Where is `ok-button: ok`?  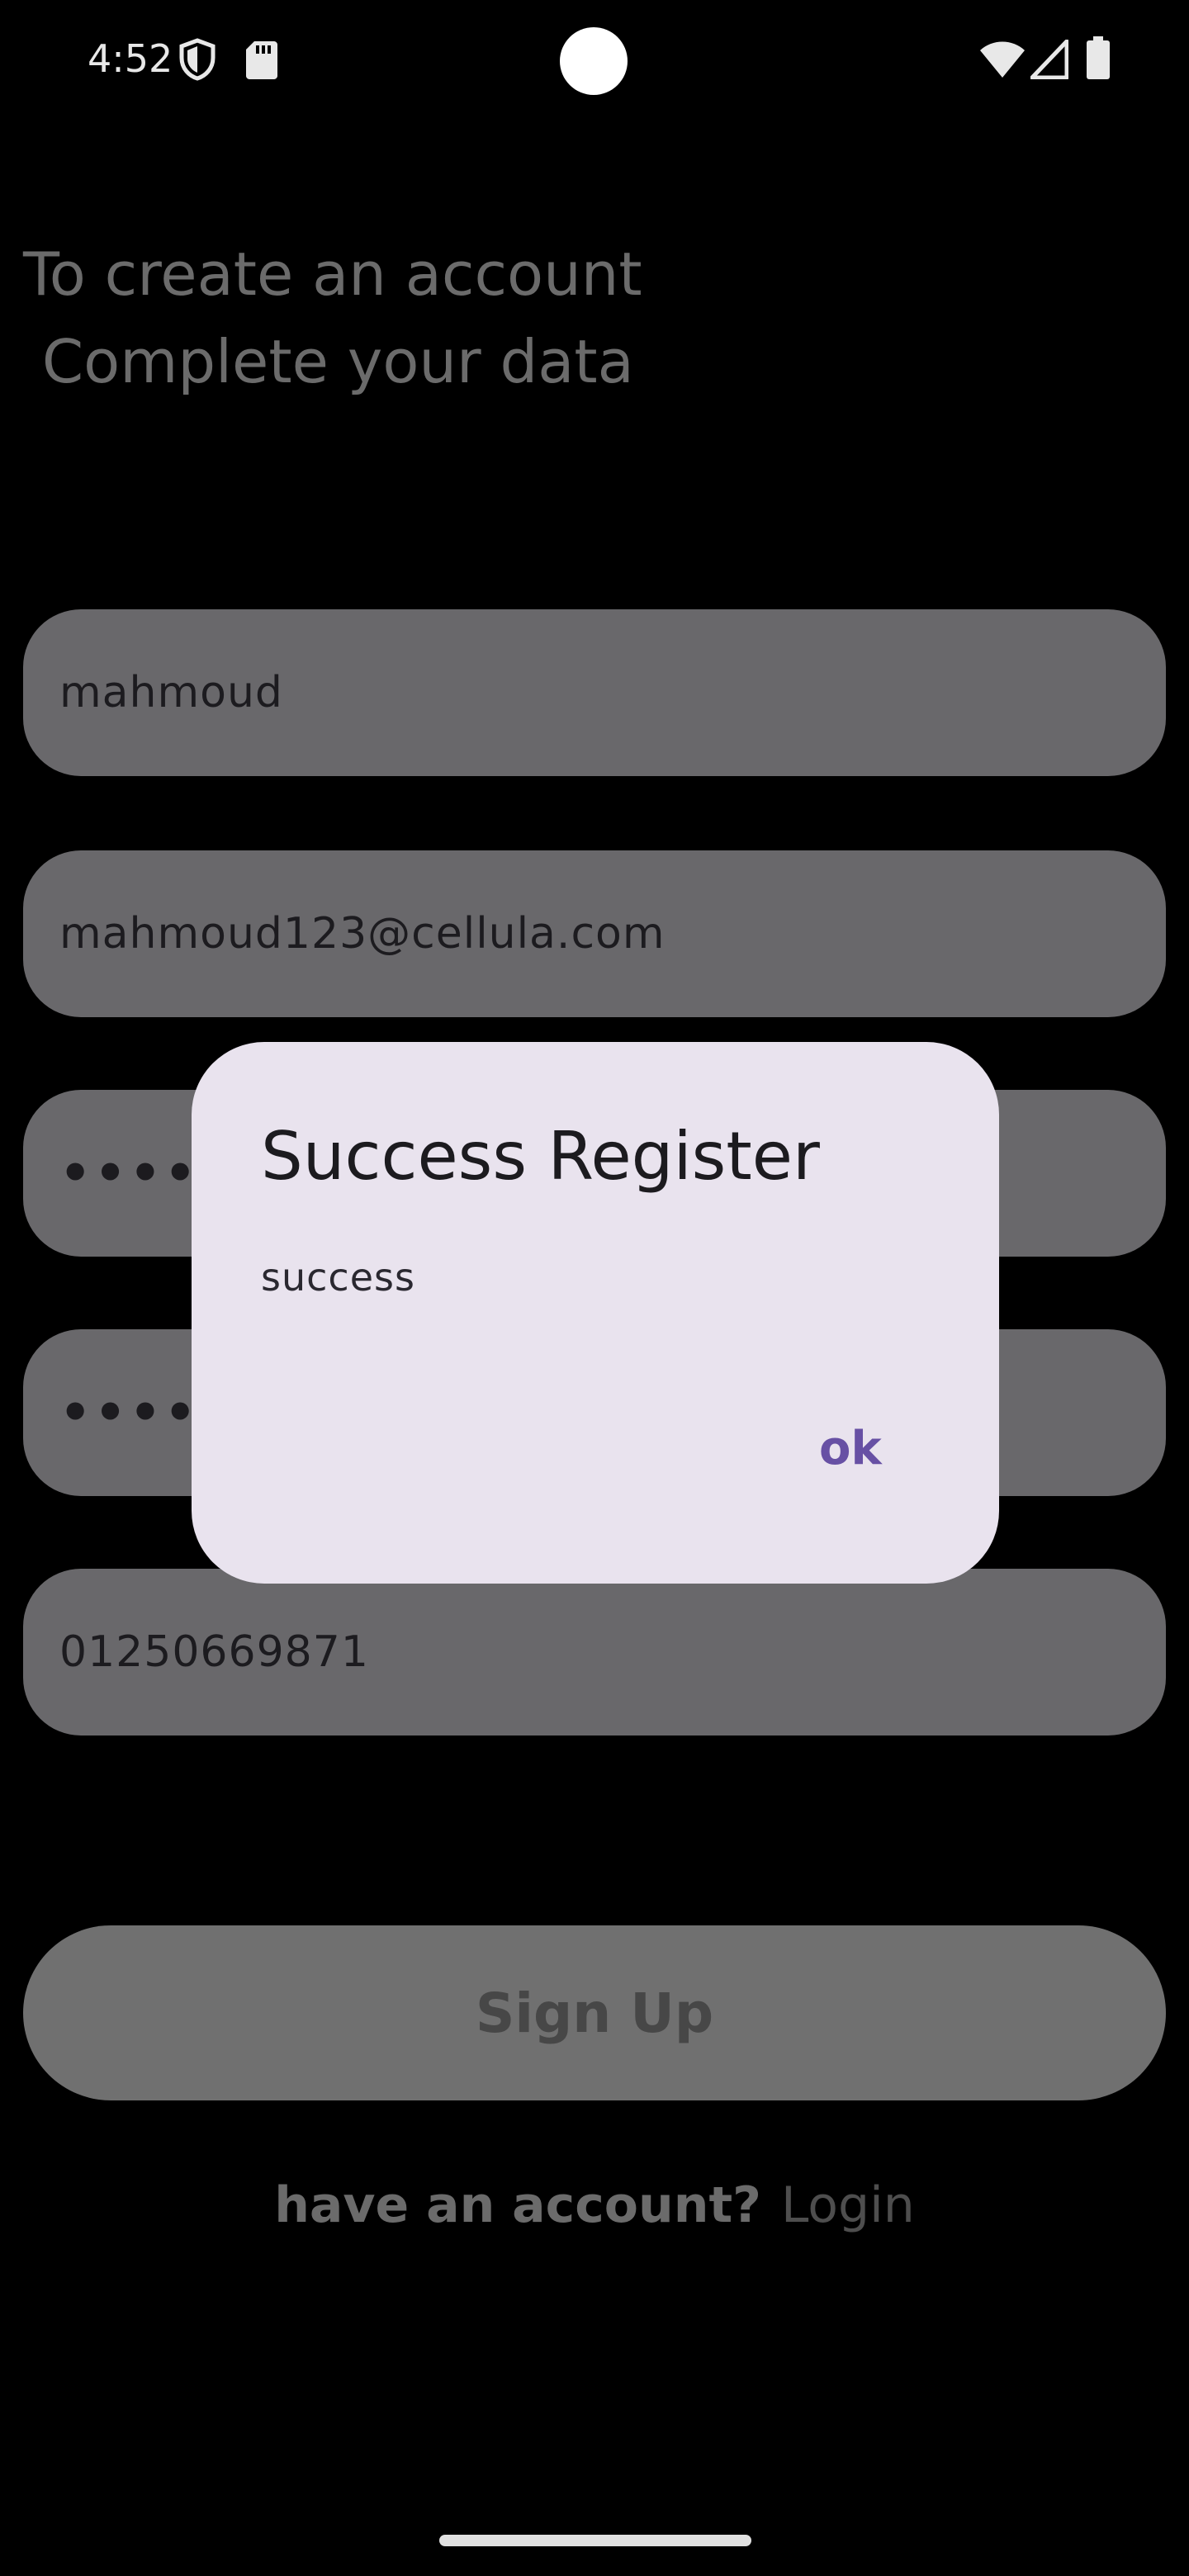
ok-button: ok is located at coordinates (850, 1448).